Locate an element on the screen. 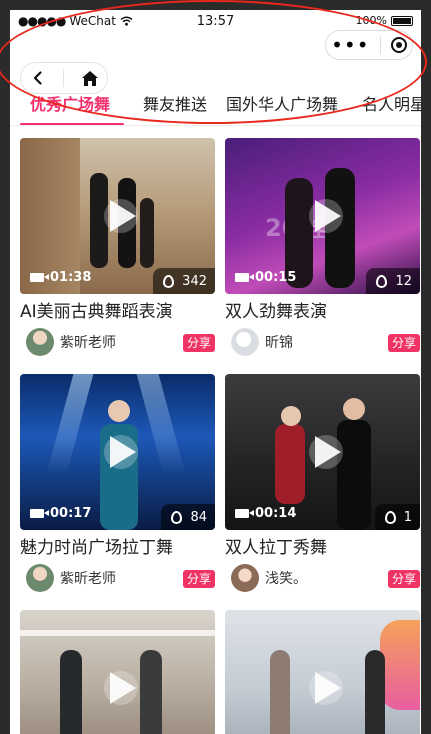 The height and width of the screenshot is (734, 431). video-card: 00:17 84 魅力时尚广场拉丁舞 紫昕老师 分享 is located at coordinates (117, 484).